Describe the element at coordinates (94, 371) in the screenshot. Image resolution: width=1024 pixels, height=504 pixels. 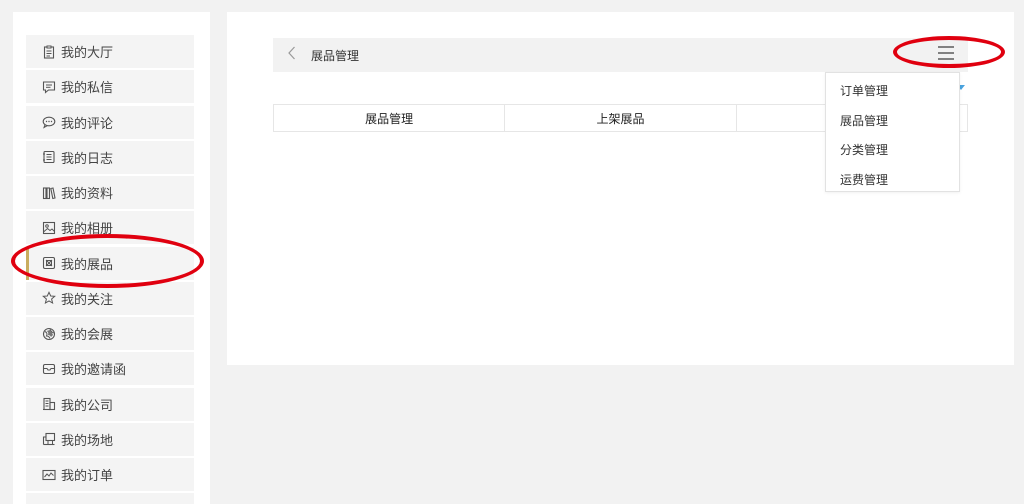
I see `sidebar-item-label: 我的邀请函` at that location.